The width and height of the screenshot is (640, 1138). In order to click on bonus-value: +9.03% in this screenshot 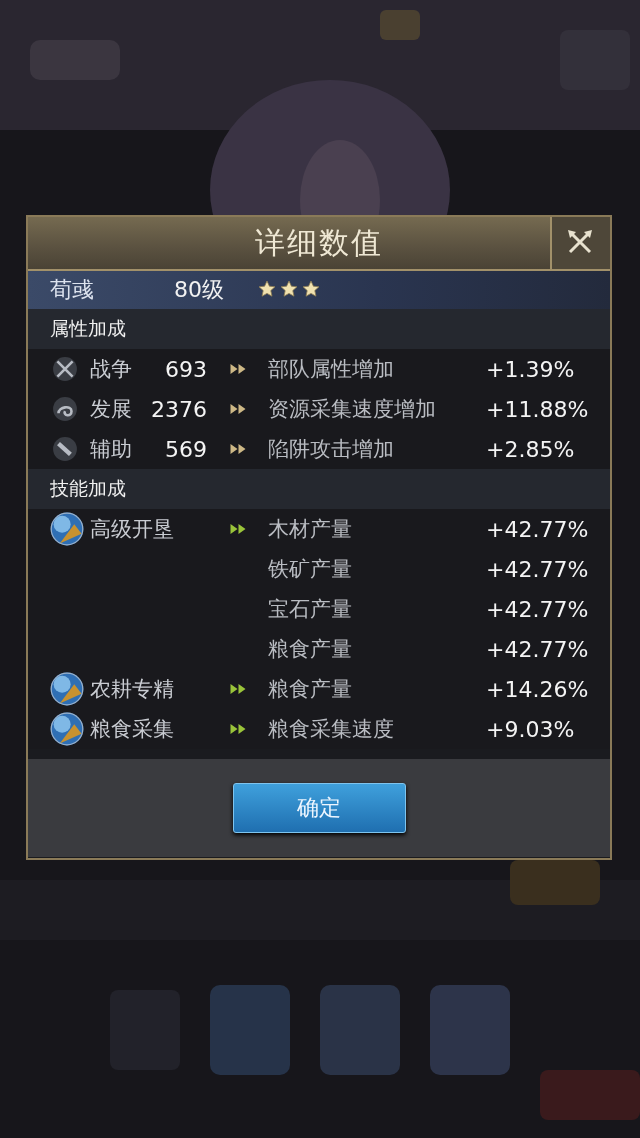, I will do `click(531, 729)`.